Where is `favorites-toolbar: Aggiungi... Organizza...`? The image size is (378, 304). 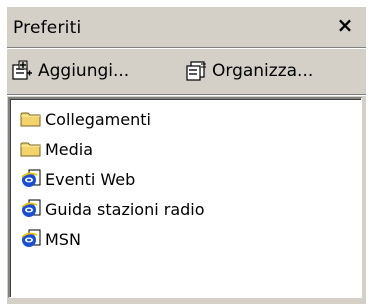
favorites-toolbar: Aggiungi... Organizza... is located at coordinates (186, 71).